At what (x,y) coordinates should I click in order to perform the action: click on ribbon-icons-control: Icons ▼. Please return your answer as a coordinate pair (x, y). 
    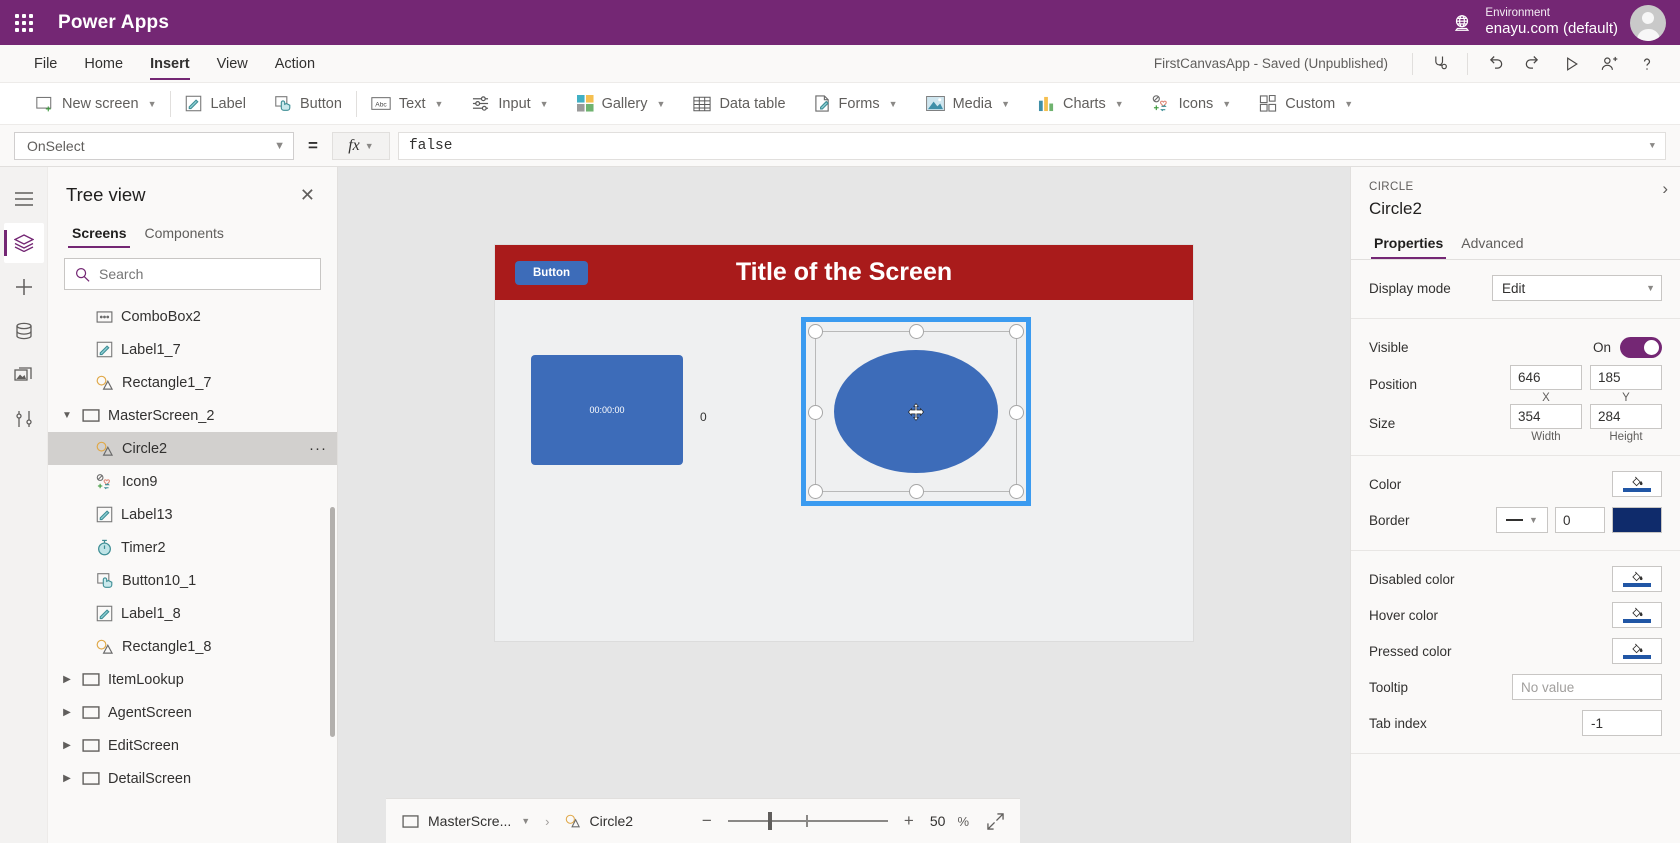
    Looking at the image, I should click on (1192, 104).